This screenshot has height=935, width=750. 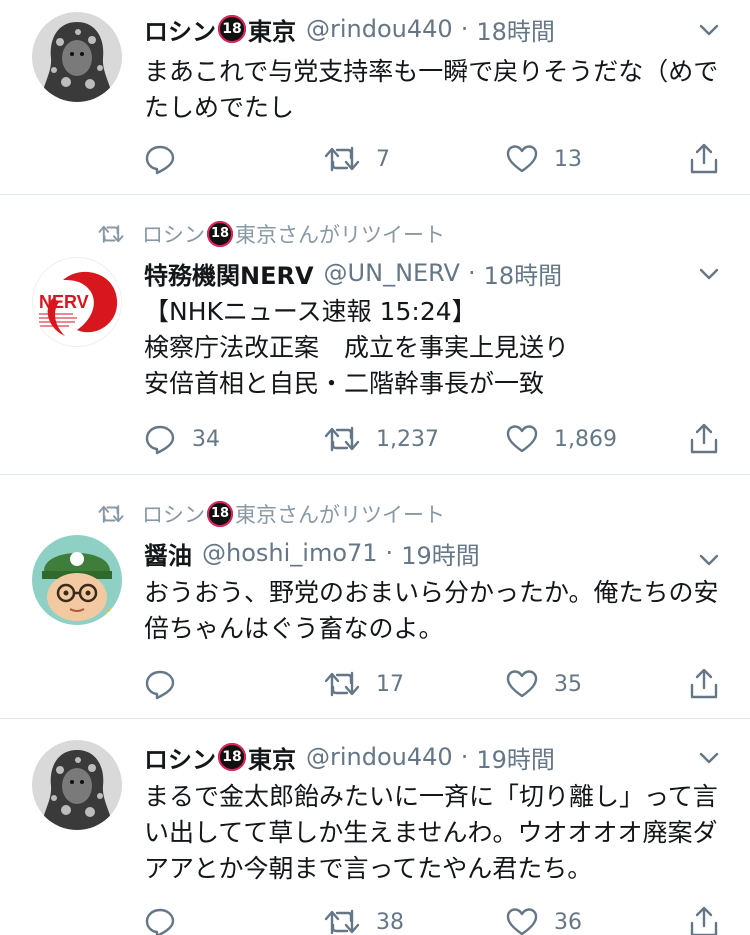 I want to click on like-button: 35, so click(x=544, y=684).